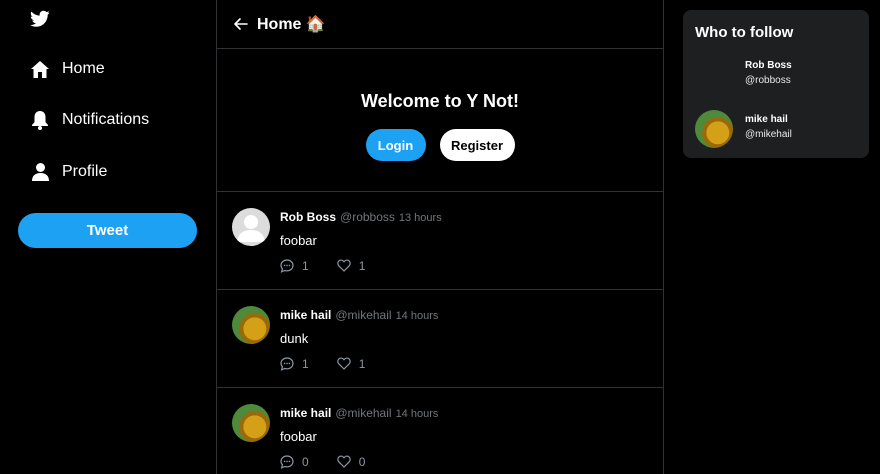 Image resolution: width=880 pixels, height=474 pixels. I want to click on tweet-meta: Rob Boss @robboss 13 hours, so click(361, 217).